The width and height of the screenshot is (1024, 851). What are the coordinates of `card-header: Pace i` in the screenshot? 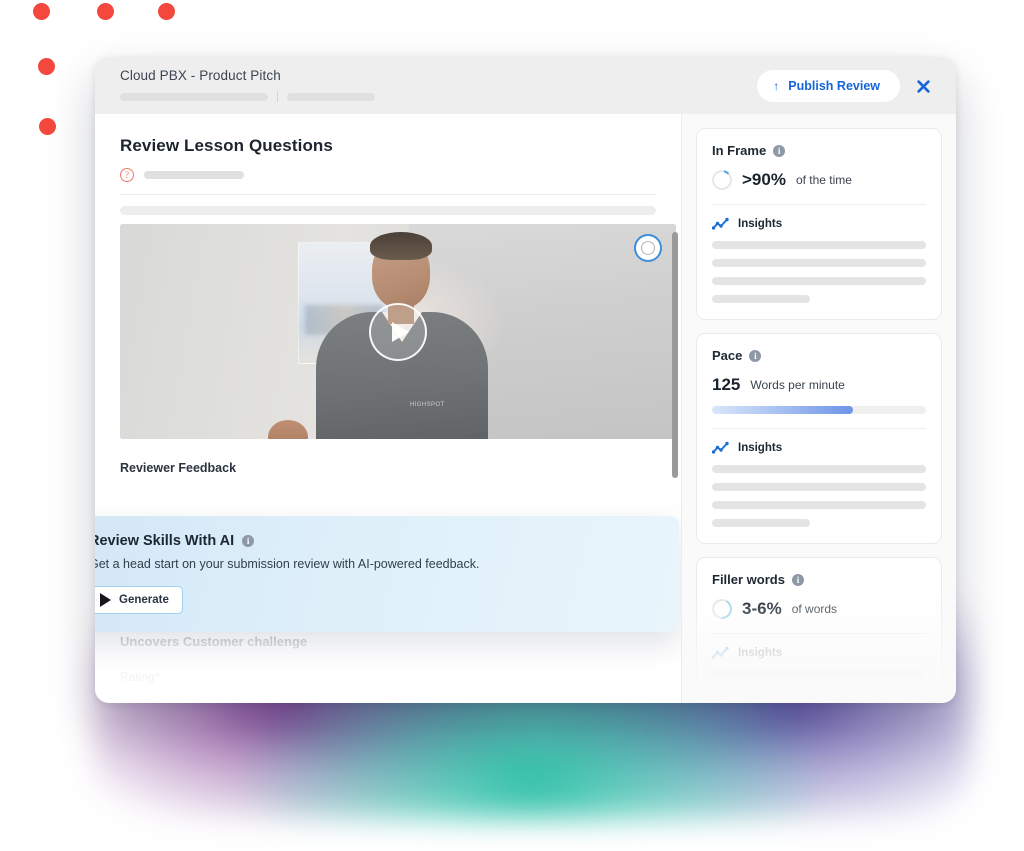 It's located at (819, 355).